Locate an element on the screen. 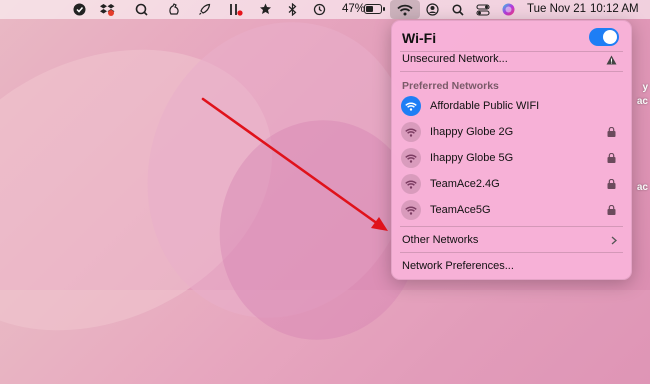 This screenshot has height=384, width=650. annotation-arrow is located at coordinates (294, 164).